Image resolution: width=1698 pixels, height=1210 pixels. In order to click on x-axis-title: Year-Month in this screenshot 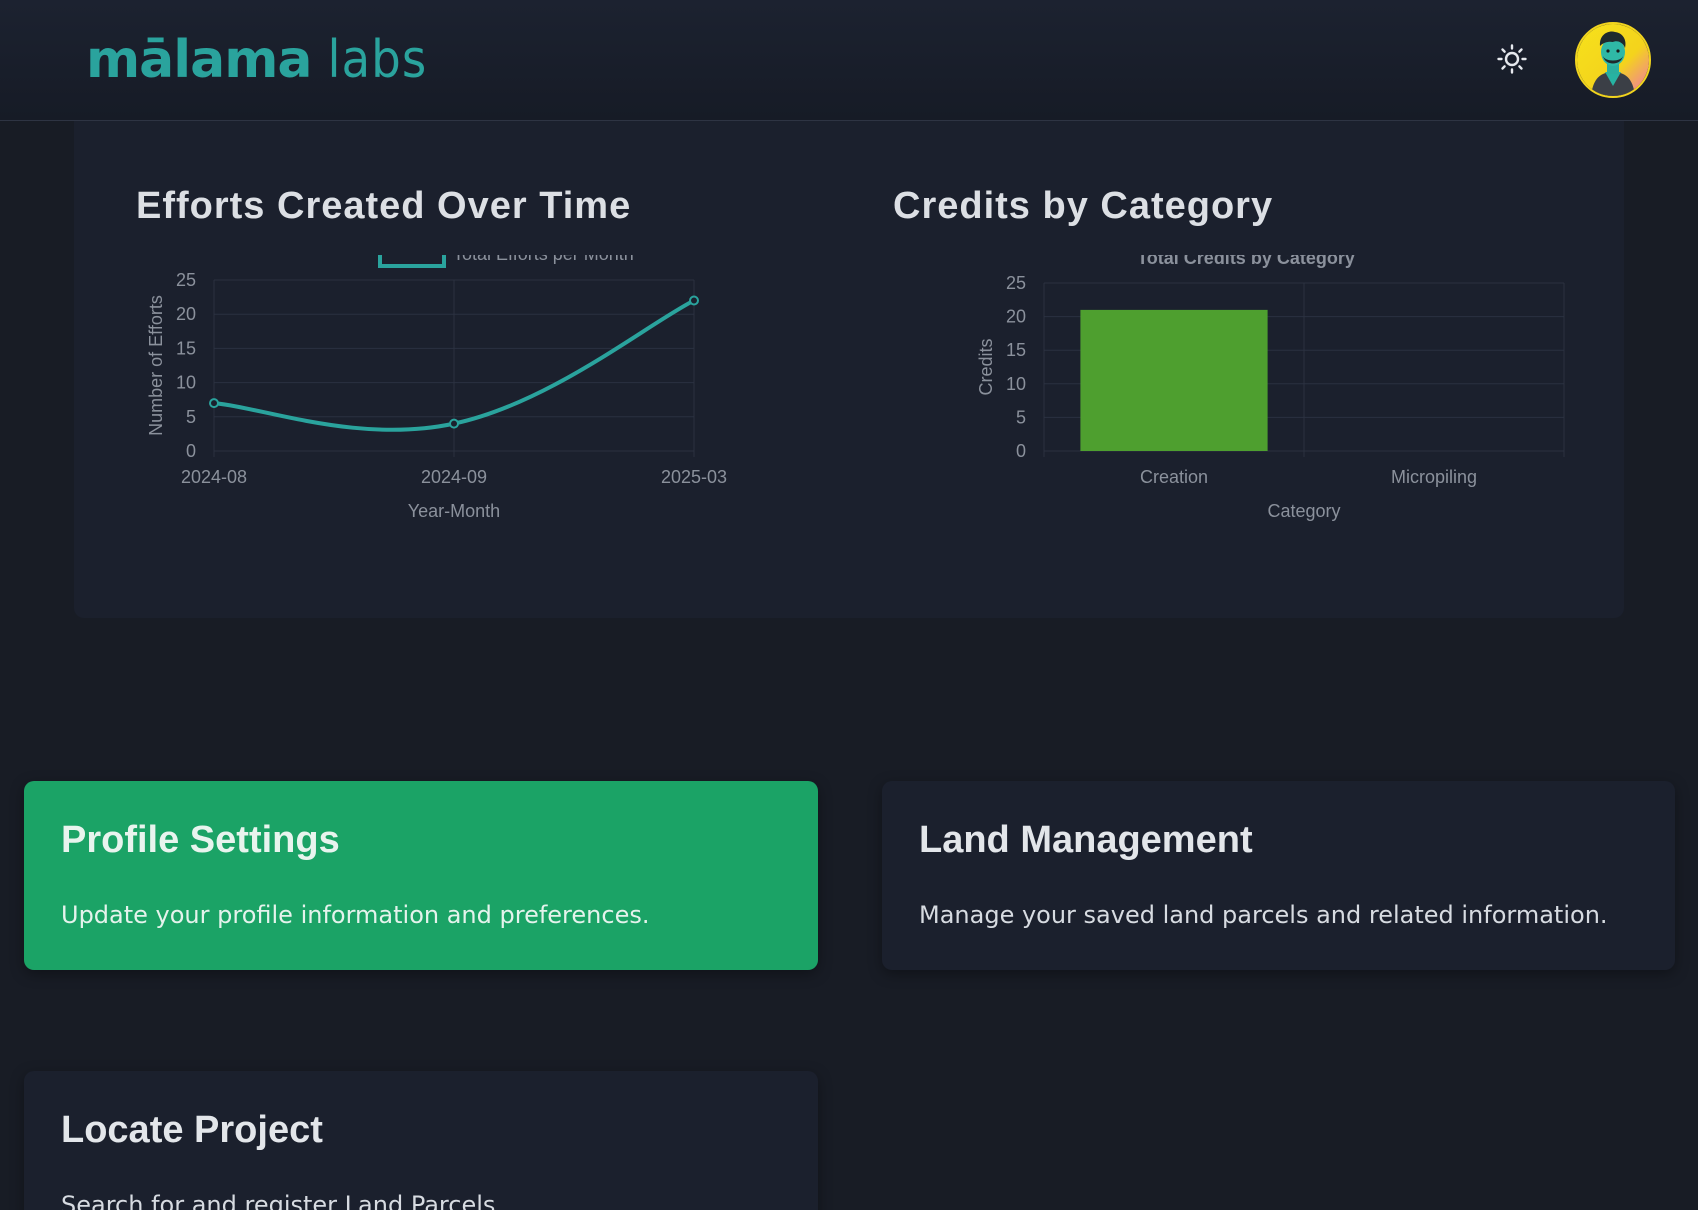, I will do `click(454, 511)`.